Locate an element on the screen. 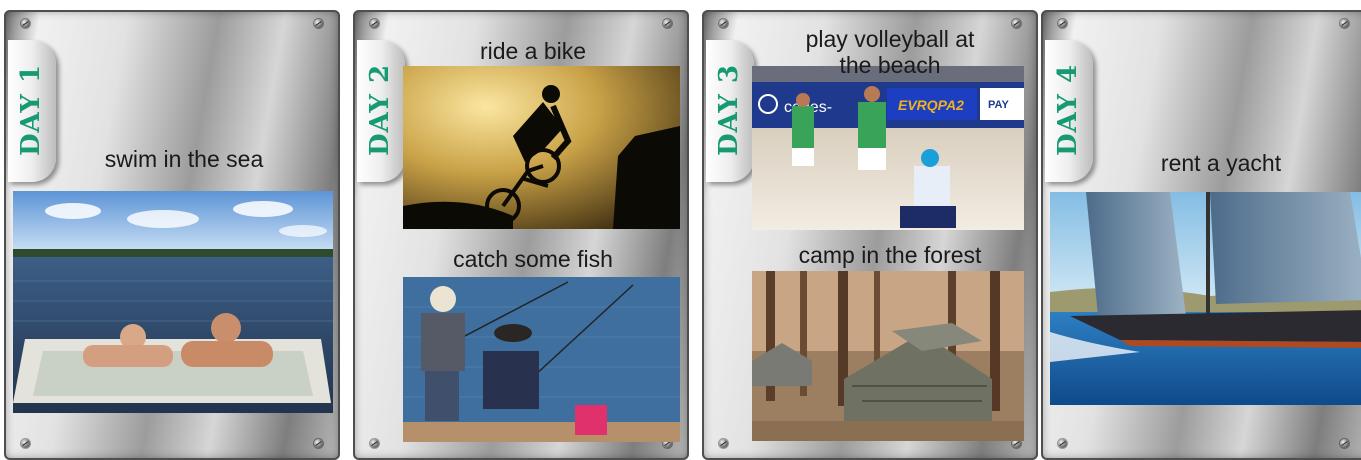 This screenshot has height=460, width=1361. day-label: DAY 4 is located at coordinates (1068, 110).